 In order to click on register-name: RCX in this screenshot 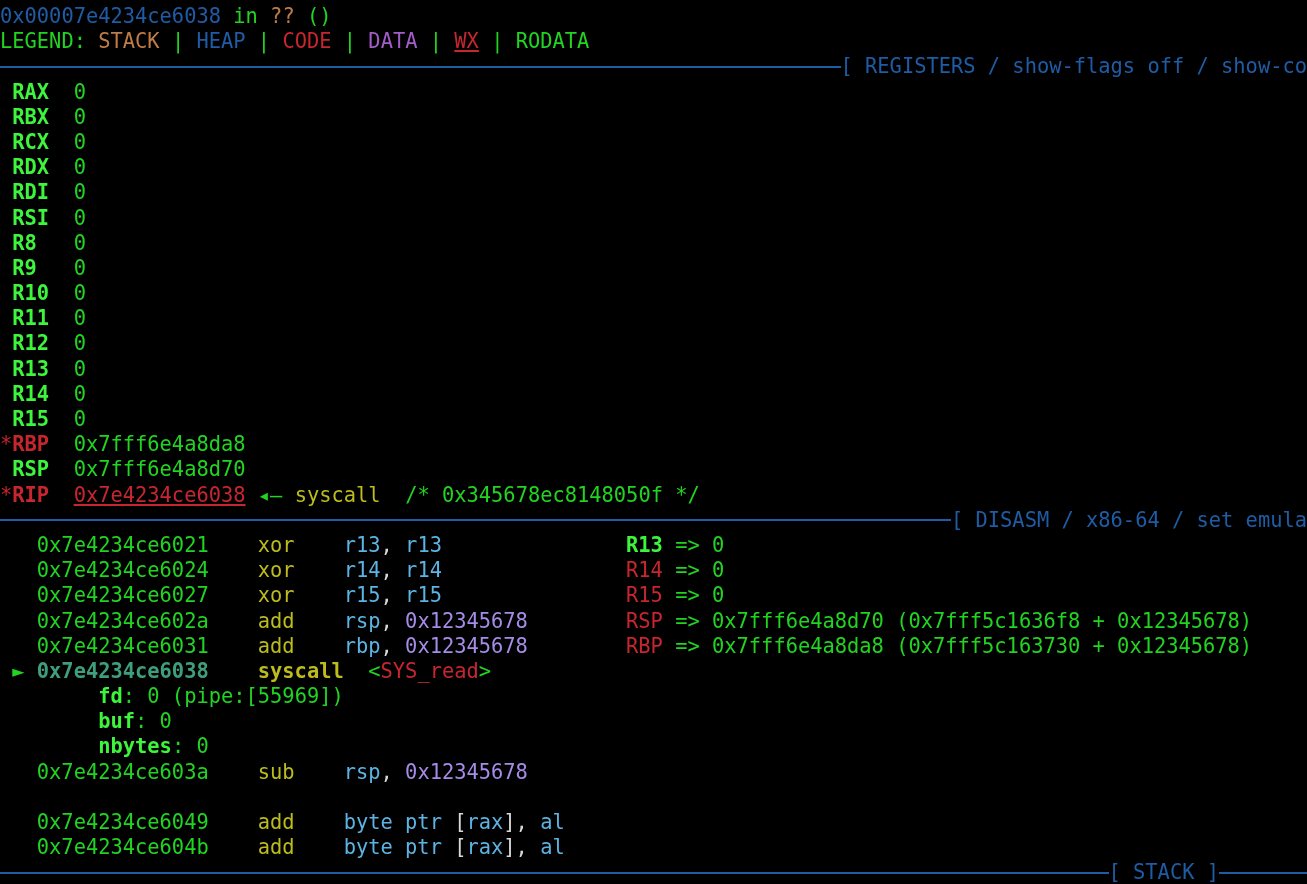, I will do `click(31, 141)`.